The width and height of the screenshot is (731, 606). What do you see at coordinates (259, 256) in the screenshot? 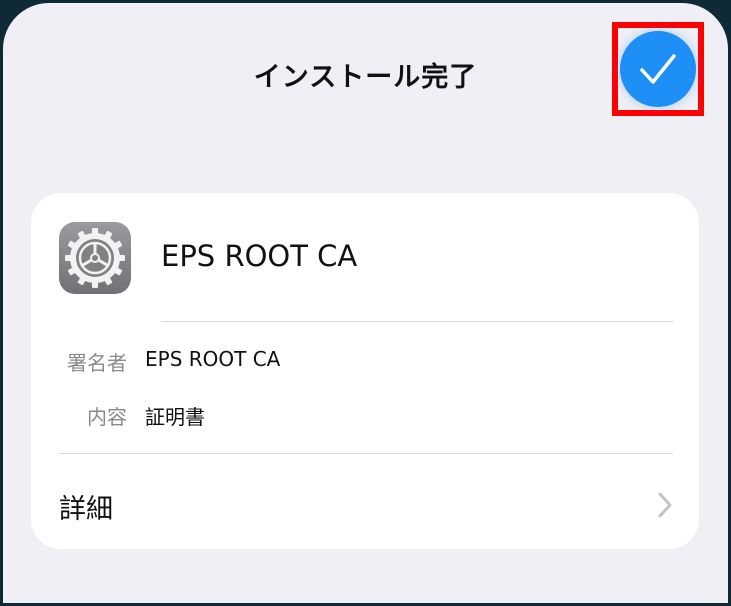
I see `profile-name: EPS ROOT CA` at bounding box center [259, 256].